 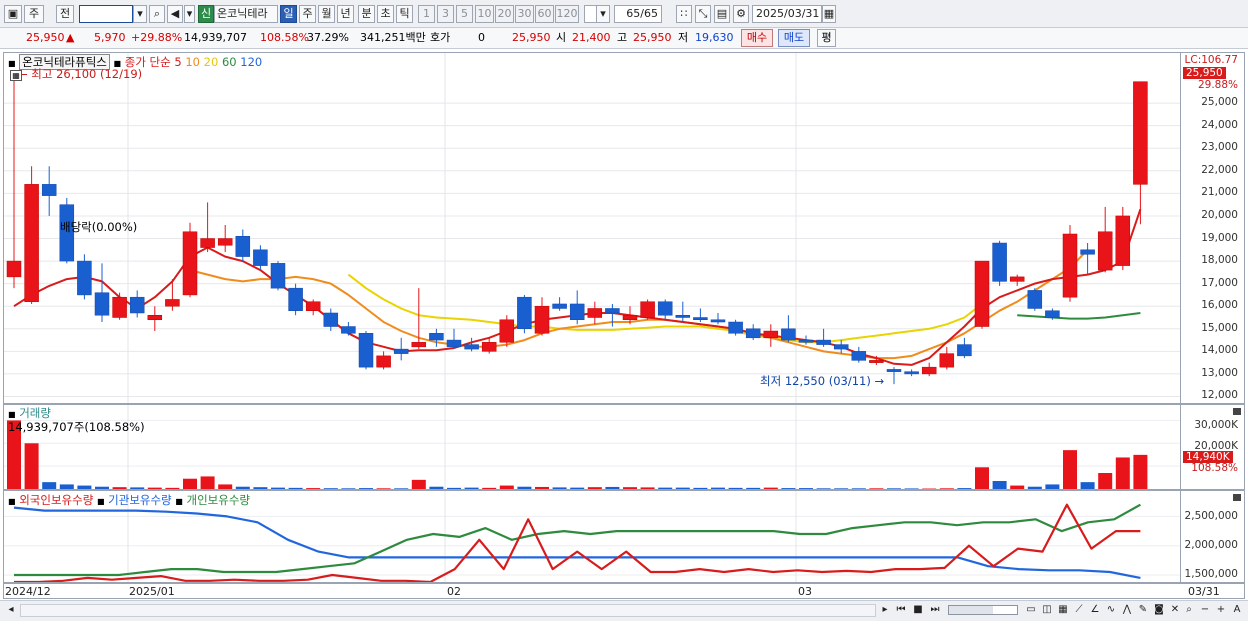 What do you see at coordinates (567, 14) in the screenshot?
I see `minute-120: 120` at bounding box center [567, 14].